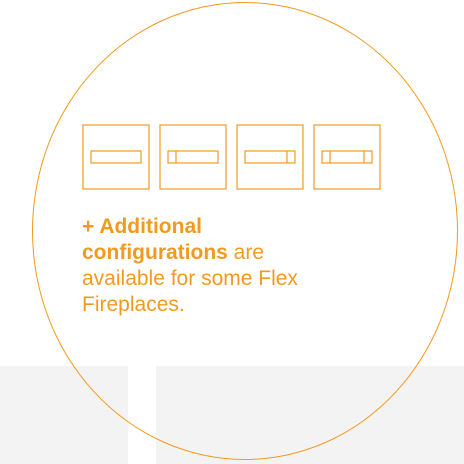 The image size is (464, 464). I want to click on configuration-icons-row, so click(231, 157).